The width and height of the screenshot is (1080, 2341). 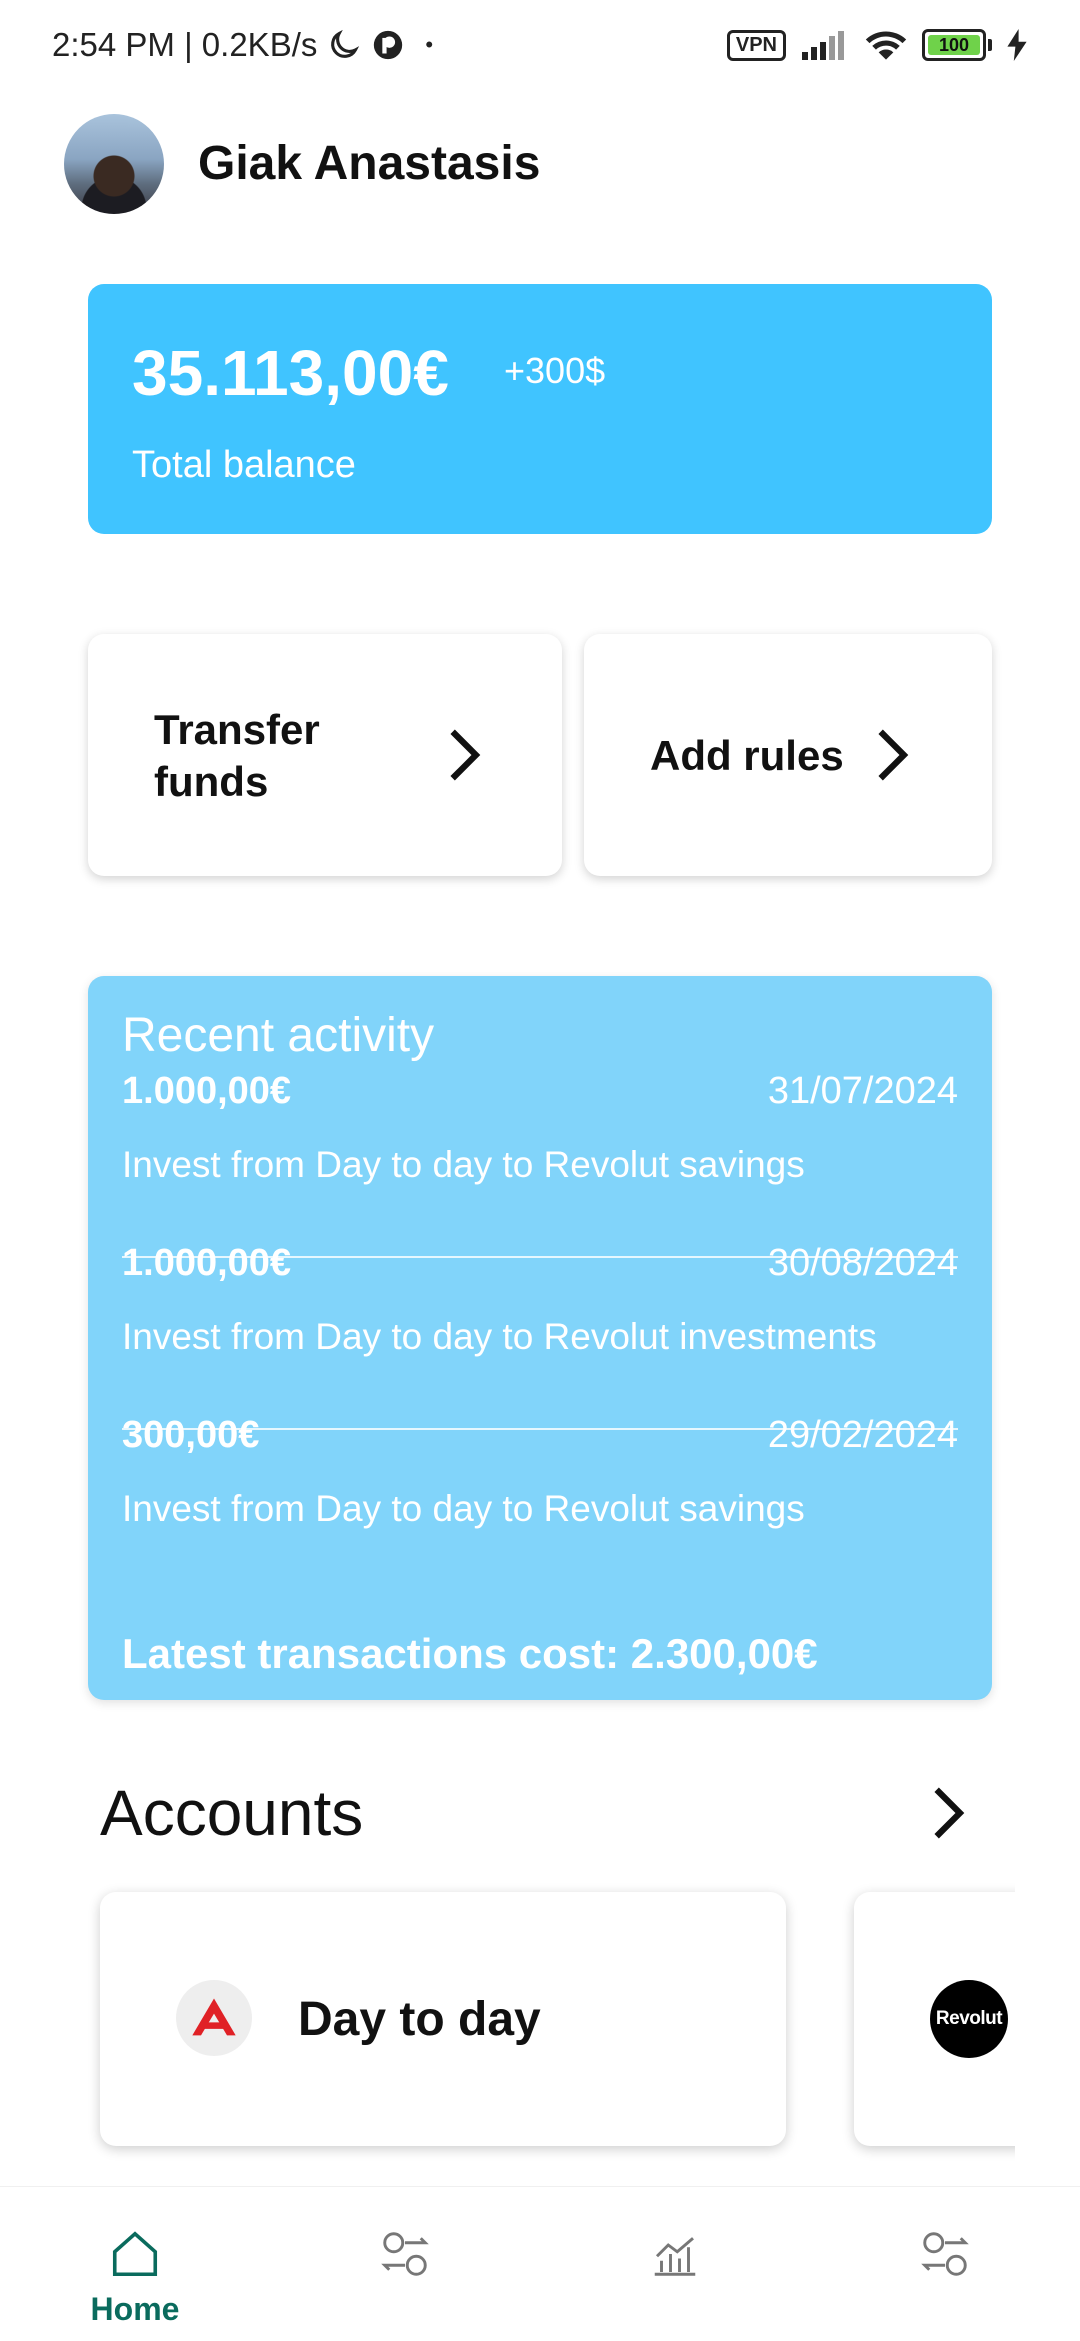 What do you see at coordinates (388, 45) in the screenshot?
I see `app-notification-icon` at bounding box center [388, 45].